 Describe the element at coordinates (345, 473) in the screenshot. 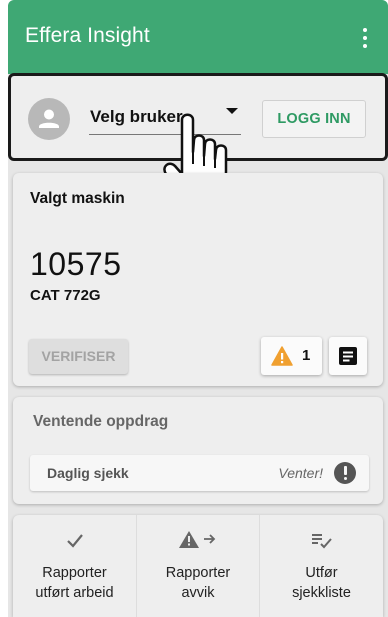

I see `alert-icon` at that location.